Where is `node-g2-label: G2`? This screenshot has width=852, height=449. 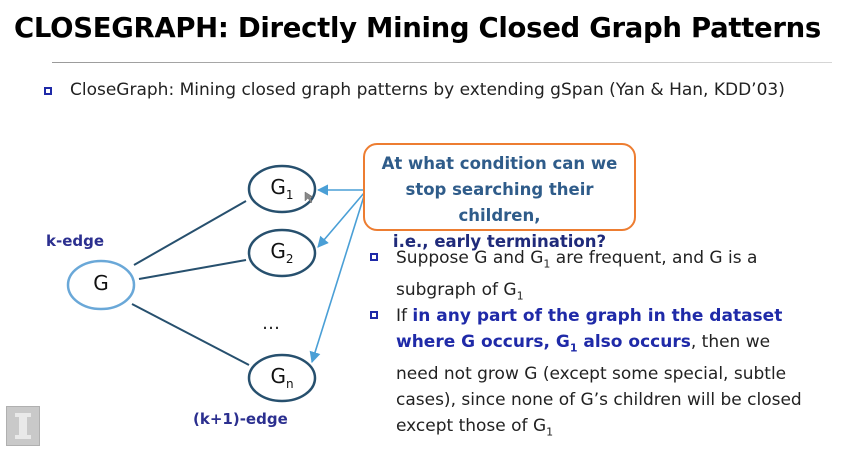 node-g2-label: G2 is located at coordinates (282, 252).